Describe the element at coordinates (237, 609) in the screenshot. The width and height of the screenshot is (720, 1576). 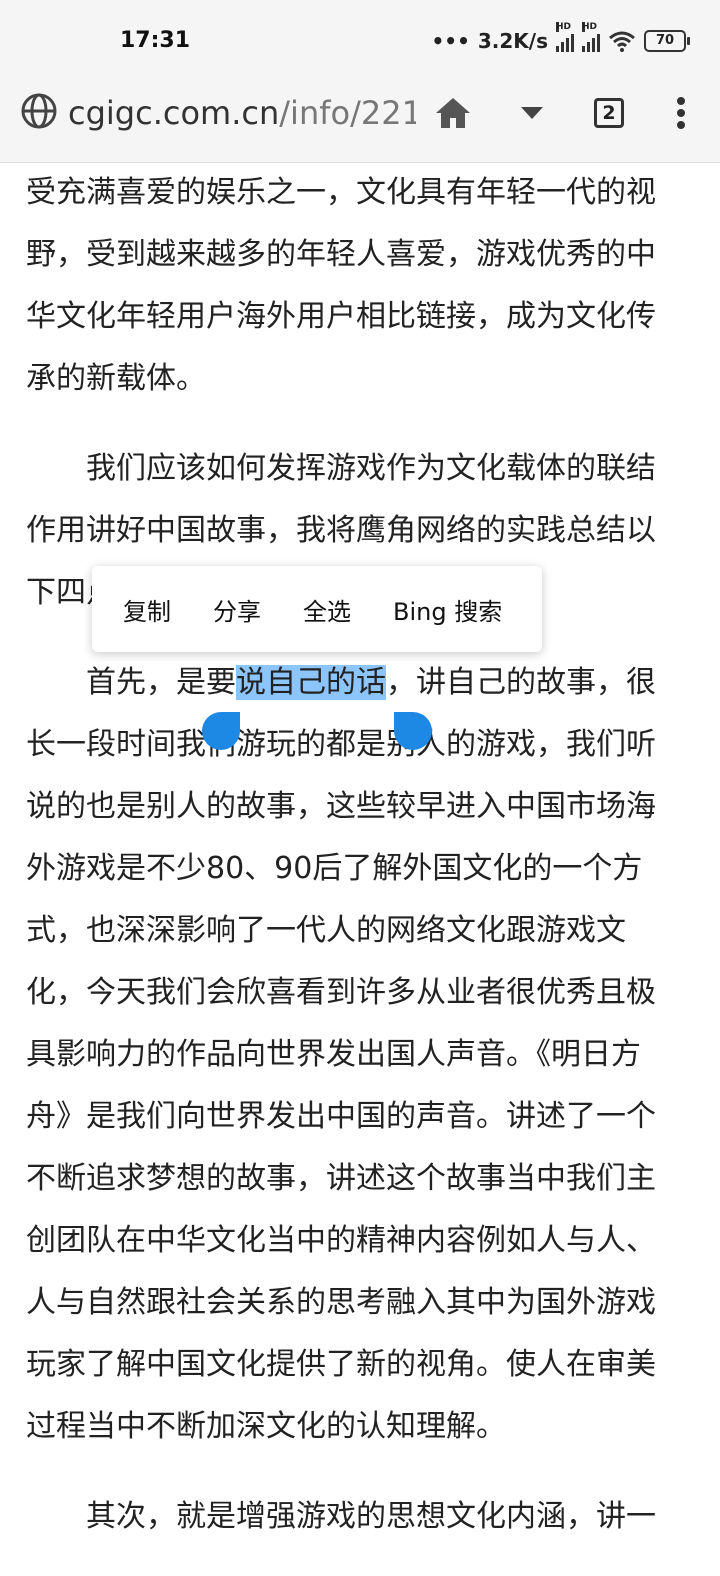
I see `share-menu-item: 分享` at that location.